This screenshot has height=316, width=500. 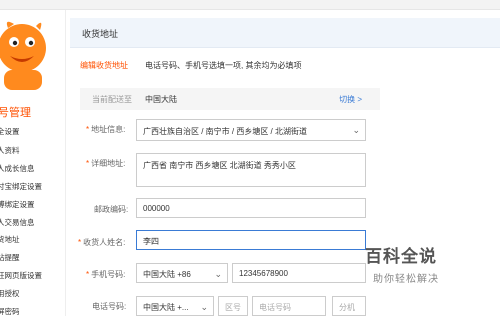 I want to click on mobile-country-select: 中国大陆 +86 ⌄, so click(x=182, y=273).